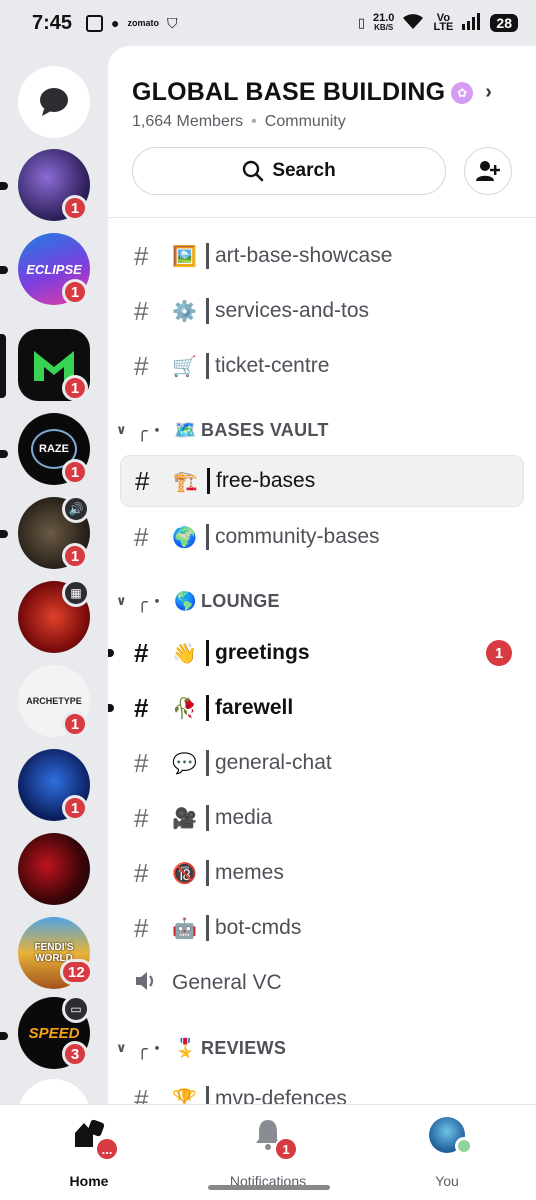 This screenshot has width=536, height=1200. I want to click on channel-ticket-centre: # 🛒 ticket-centre, so click(322, 366).